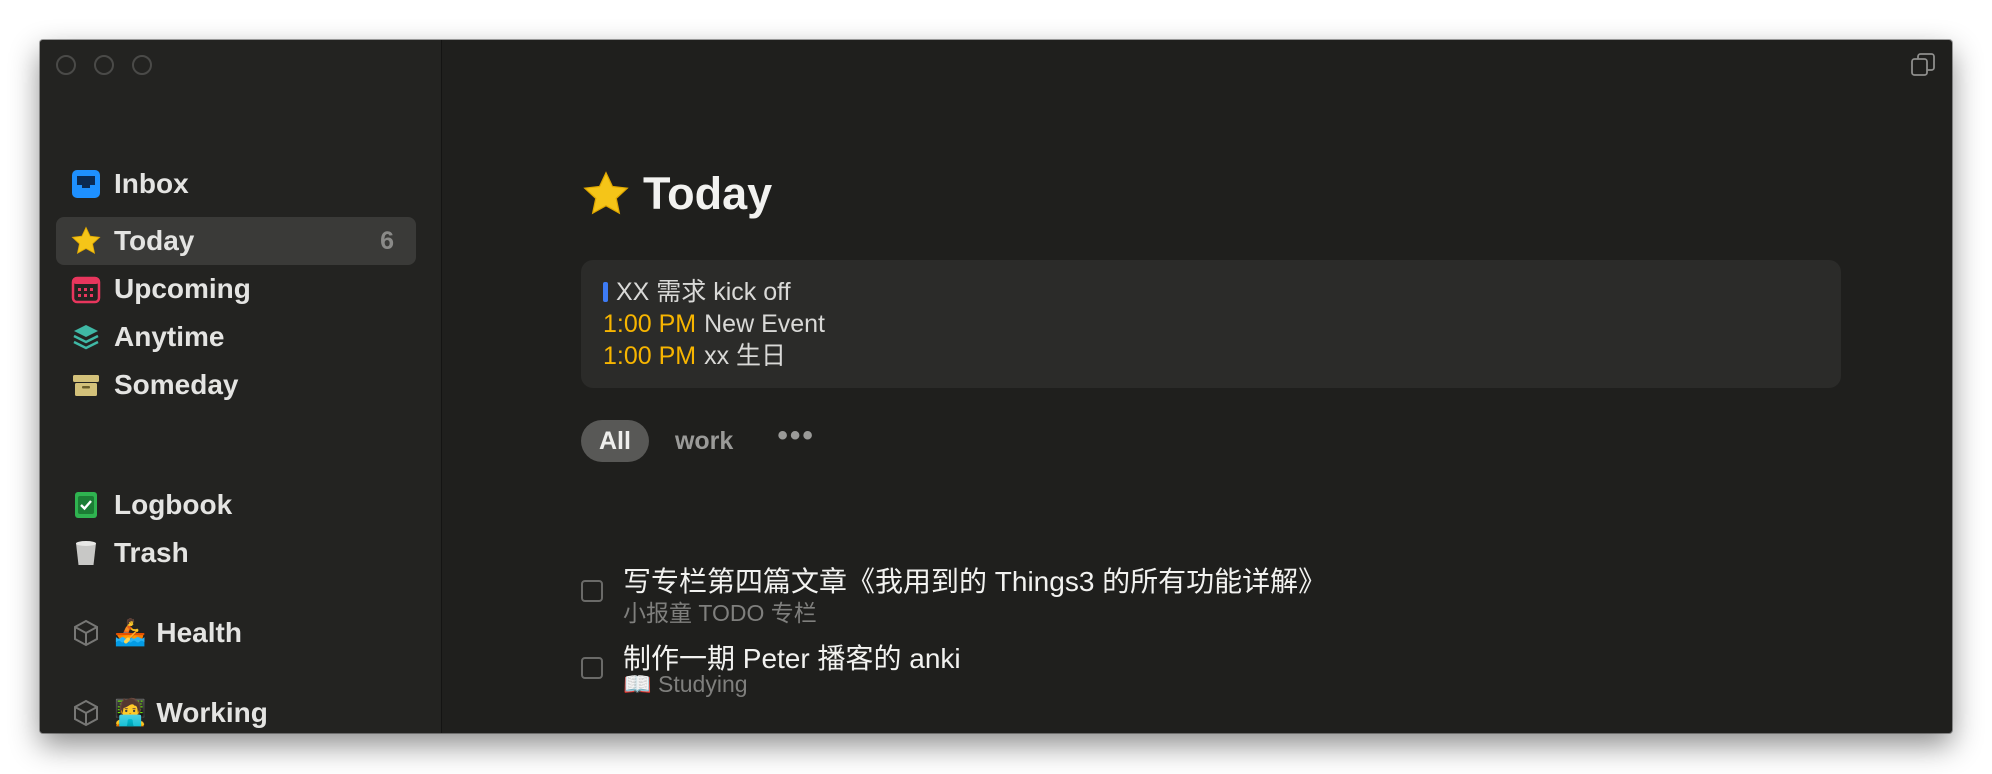 This screenshot has height=774, width=1992. I want to click on close-button, so click(66, 65).